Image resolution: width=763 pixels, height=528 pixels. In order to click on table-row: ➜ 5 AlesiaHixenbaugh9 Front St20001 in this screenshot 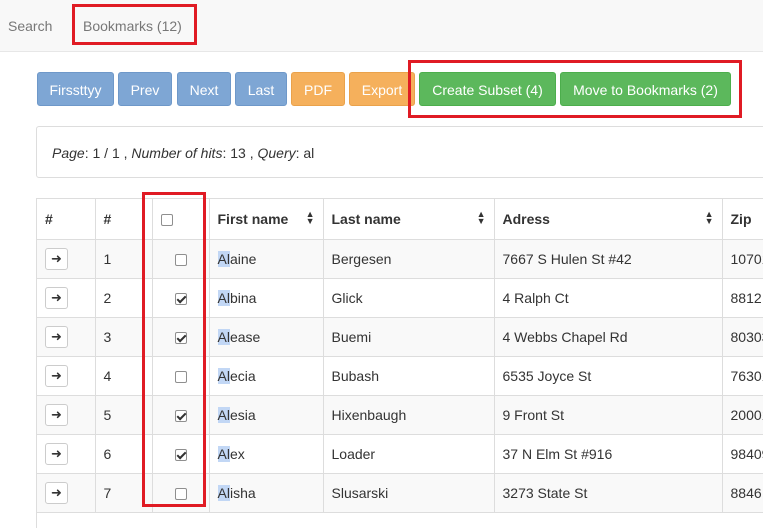, I will do `click(400, 415)`.